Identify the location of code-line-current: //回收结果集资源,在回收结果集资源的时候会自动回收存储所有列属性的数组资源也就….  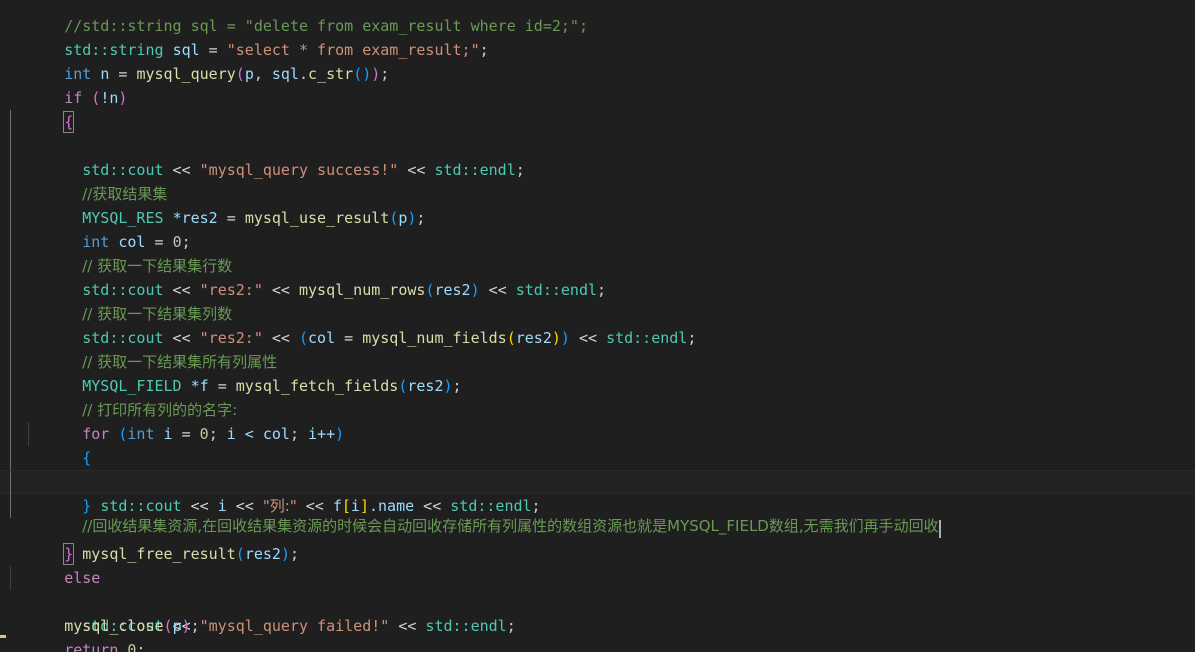
(597, 504).